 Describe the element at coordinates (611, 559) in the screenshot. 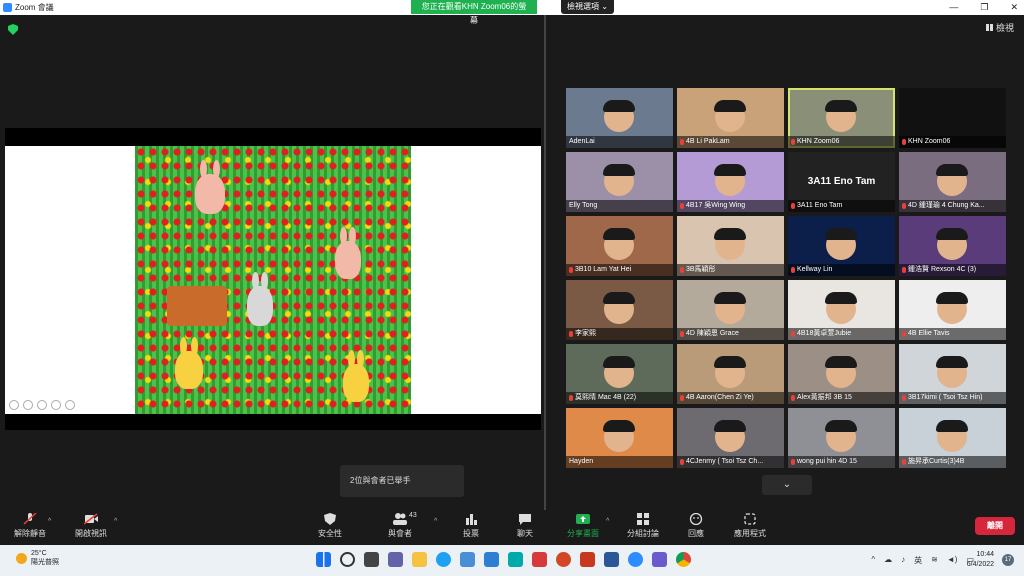

I see `outlook-icon` at that location.